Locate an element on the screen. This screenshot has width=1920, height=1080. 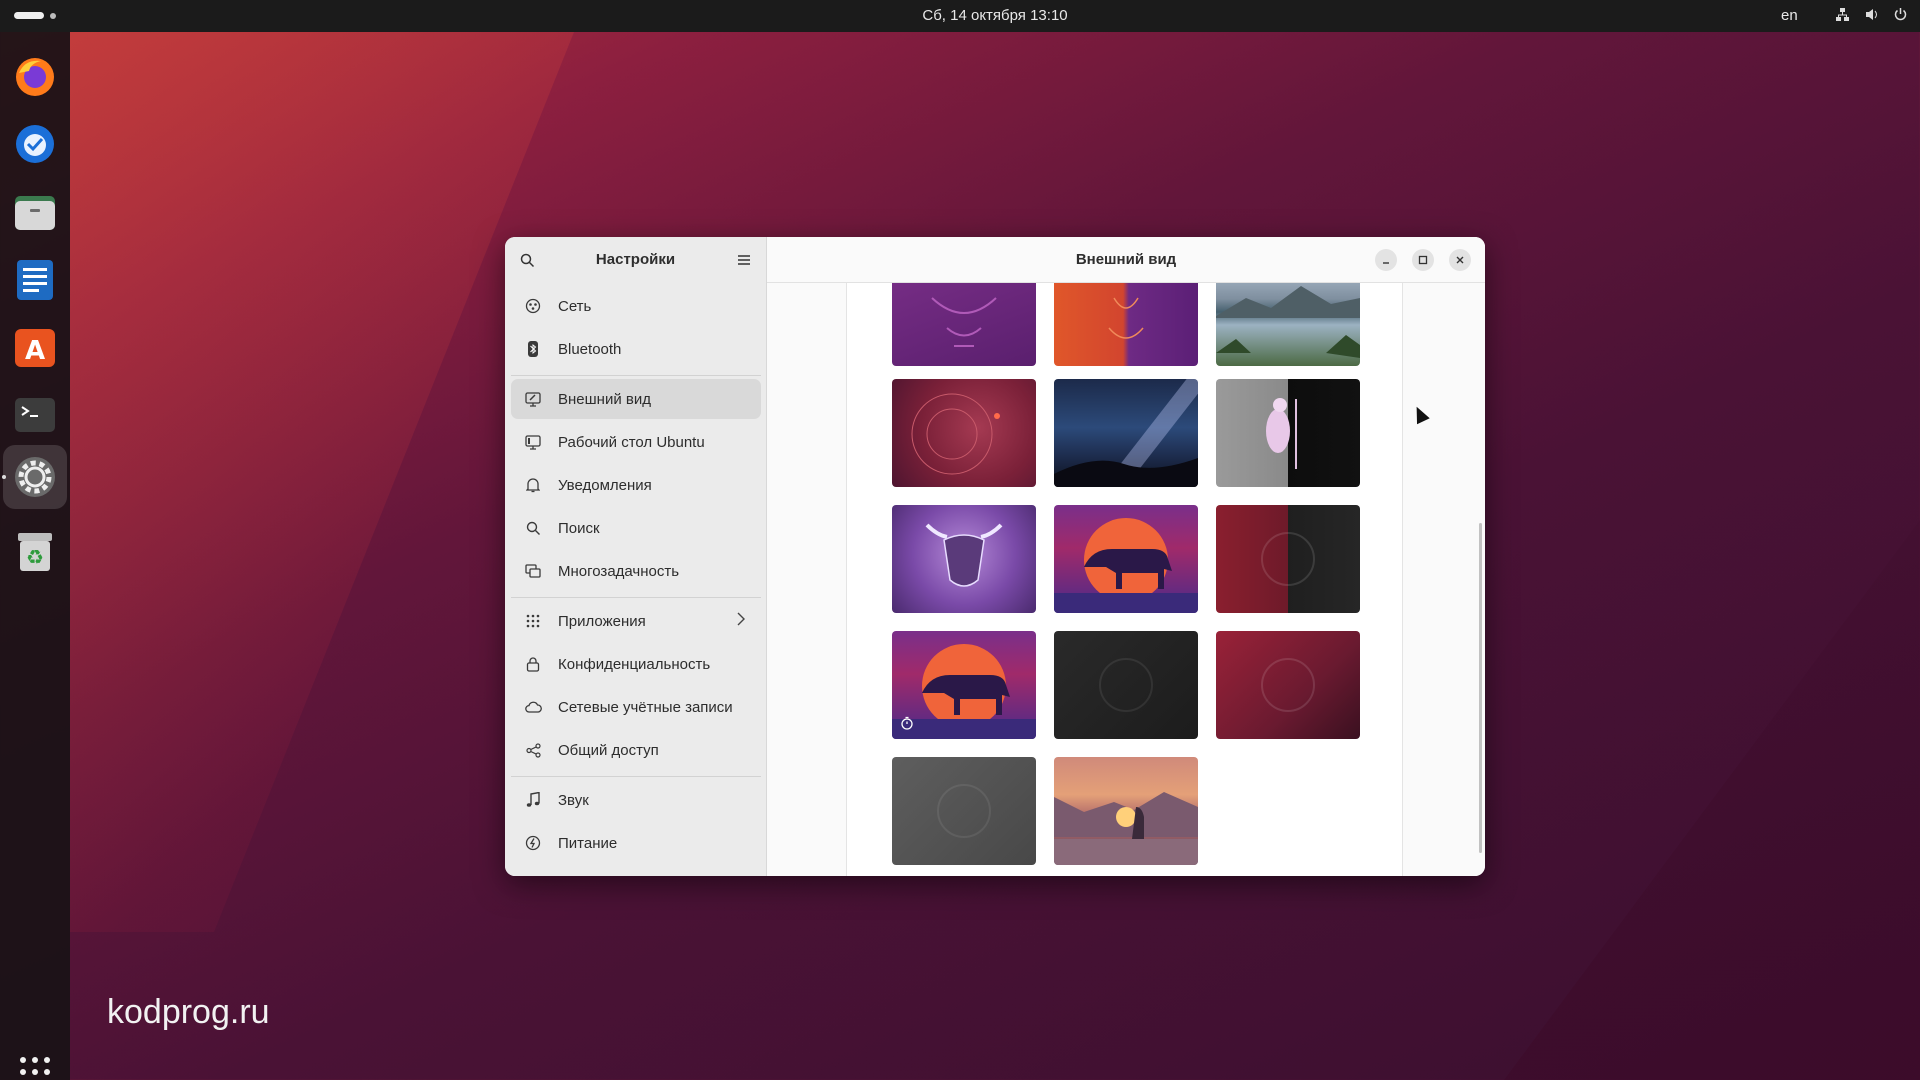
dock: A ♻ is located at coordinates (35, 556).